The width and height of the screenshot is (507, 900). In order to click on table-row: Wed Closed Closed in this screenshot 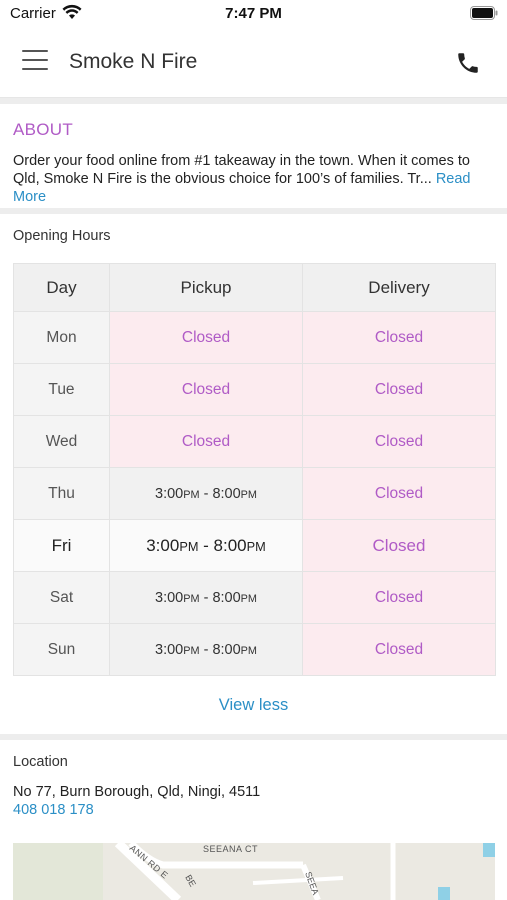, I will do `click(254, 441)`.